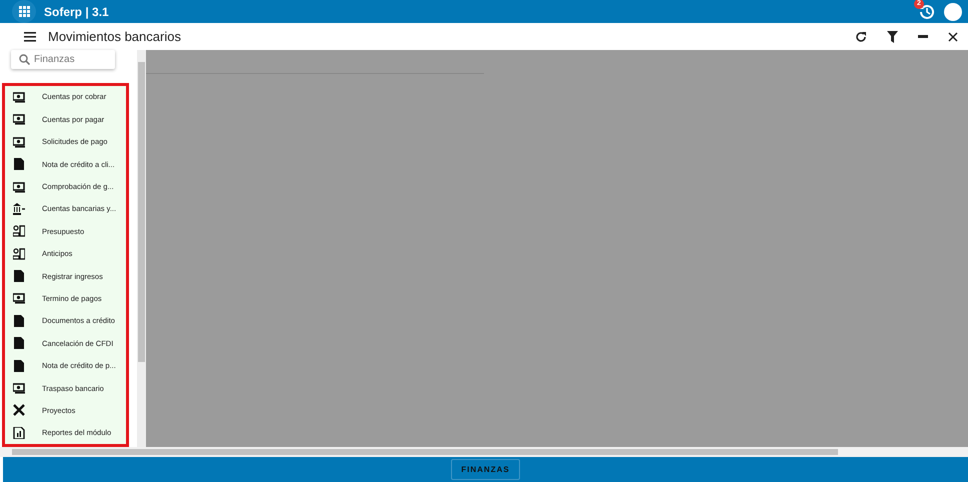  I want to click on avatar, so click(953, 11).